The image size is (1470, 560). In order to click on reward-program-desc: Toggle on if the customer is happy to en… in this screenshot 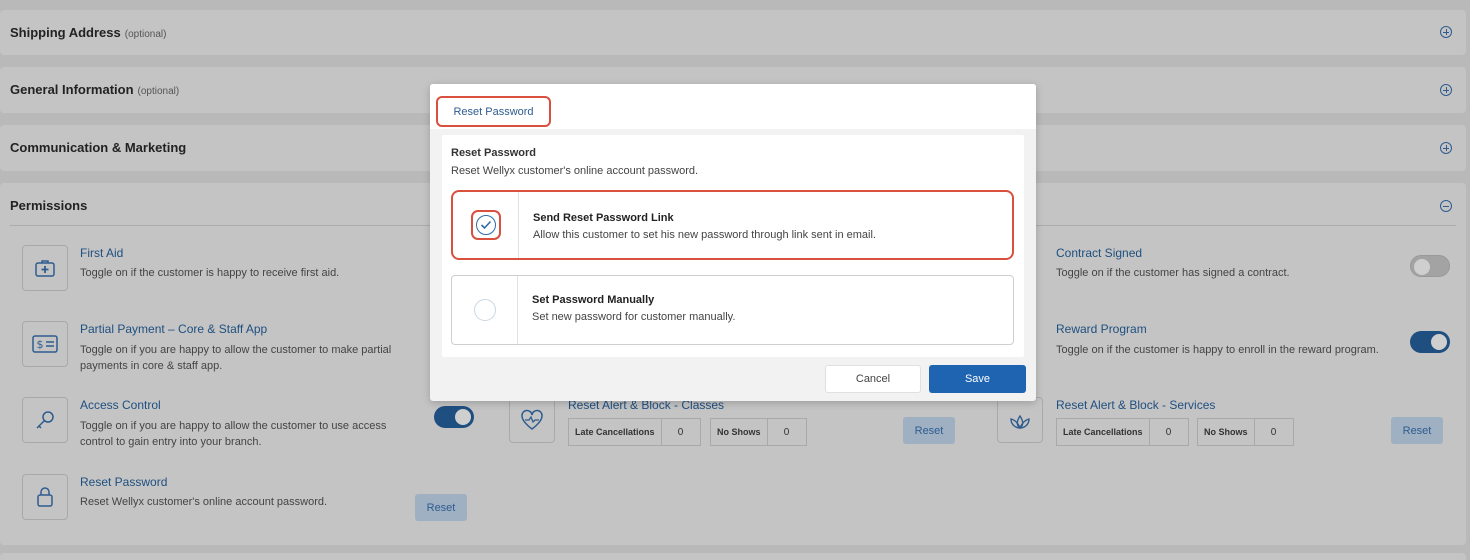, I will do `click(1217, 350)`.